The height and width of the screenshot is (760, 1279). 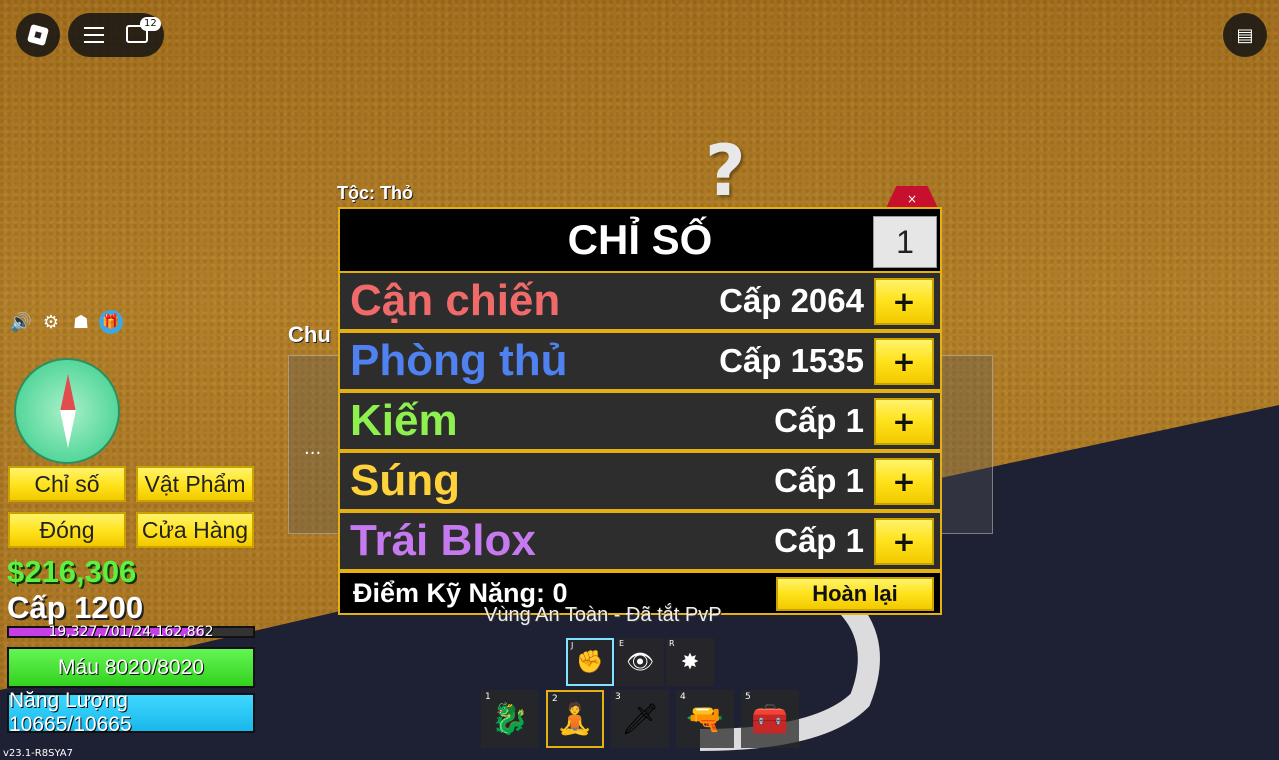 I want to click on burst-icon: ✸, so click(x=690, y=662).